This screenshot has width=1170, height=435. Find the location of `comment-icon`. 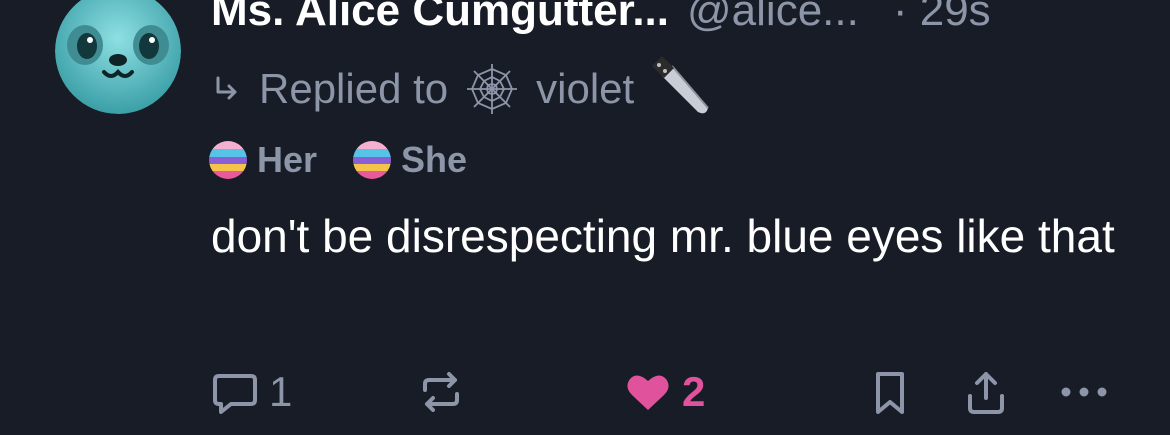

comment-icon is located at coordinates (235, 394).